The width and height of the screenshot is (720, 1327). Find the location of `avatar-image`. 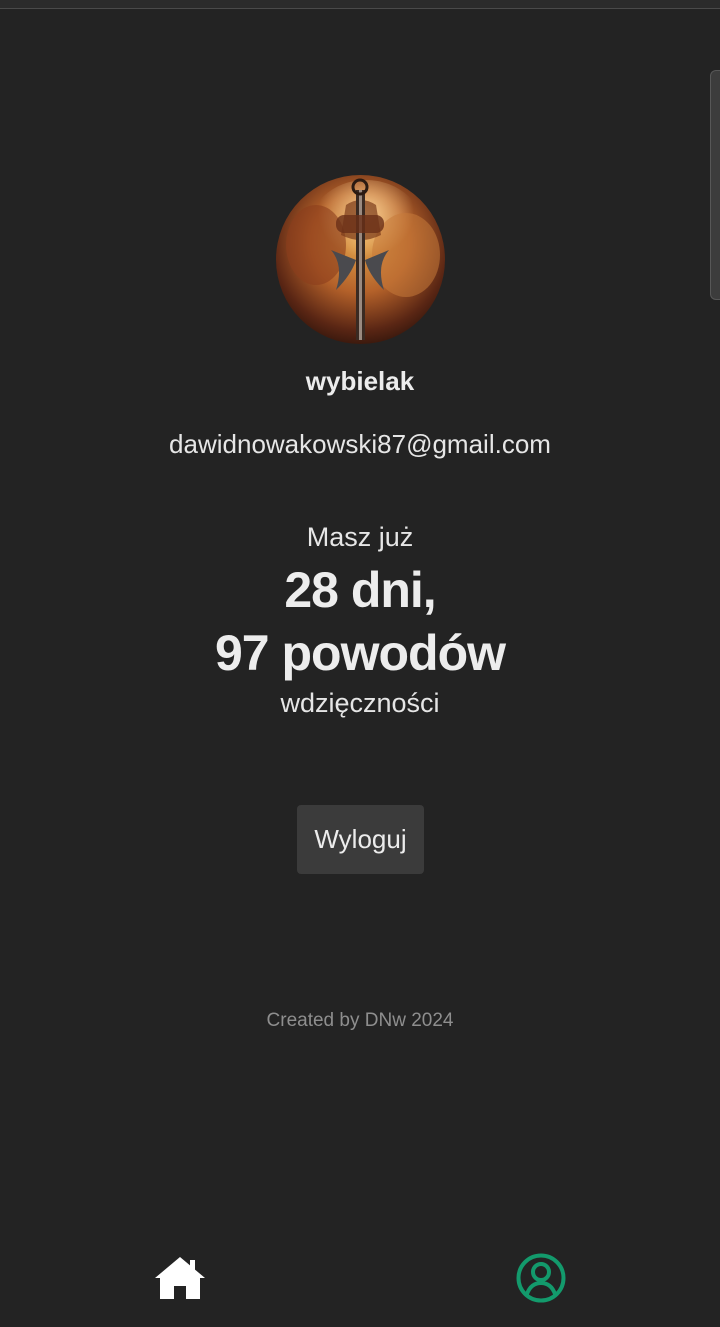

avatar-image is located at coordinates (360, 259).